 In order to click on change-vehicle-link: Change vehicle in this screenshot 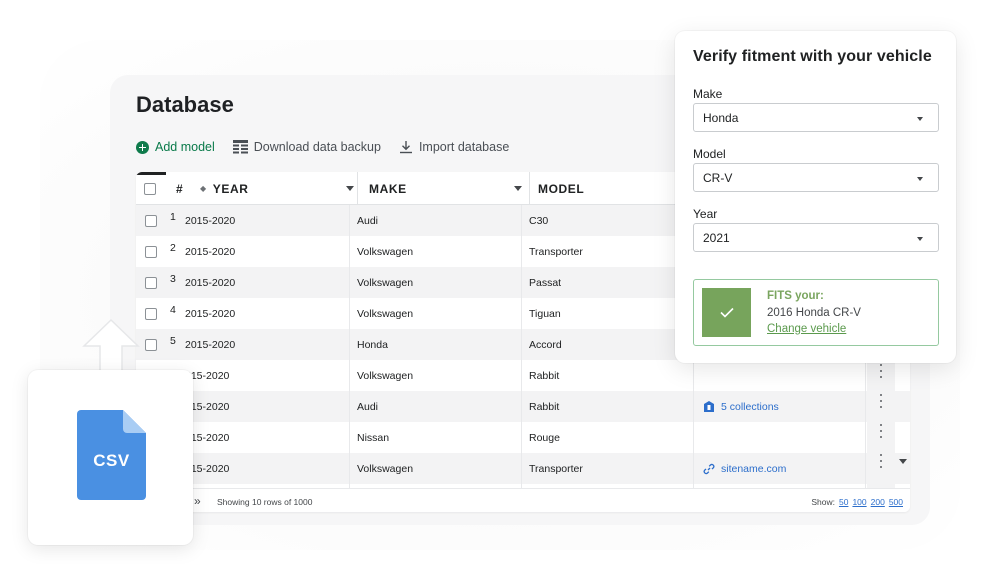, I will do `click(806, 329)`.